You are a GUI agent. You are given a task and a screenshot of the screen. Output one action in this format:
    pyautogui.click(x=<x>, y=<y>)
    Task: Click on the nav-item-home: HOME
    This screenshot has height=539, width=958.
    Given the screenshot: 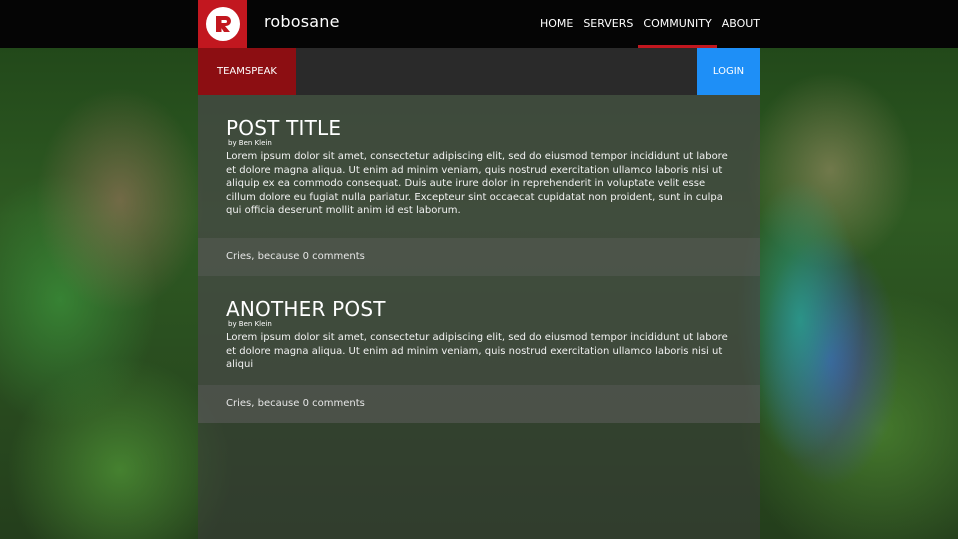 What is the action you would take?
    pyautogui.click(x=556, y=24)
    